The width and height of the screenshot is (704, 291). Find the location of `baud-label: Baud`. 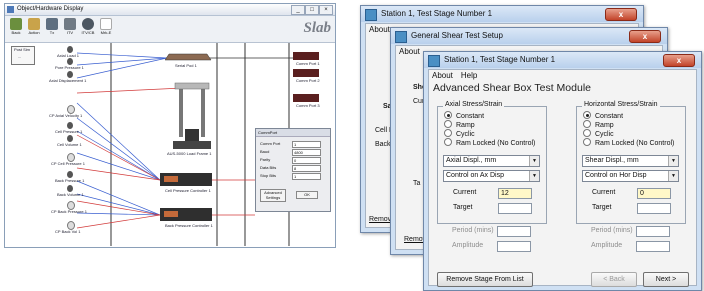

baud-label: Baud is located at coordinates (265, 151).